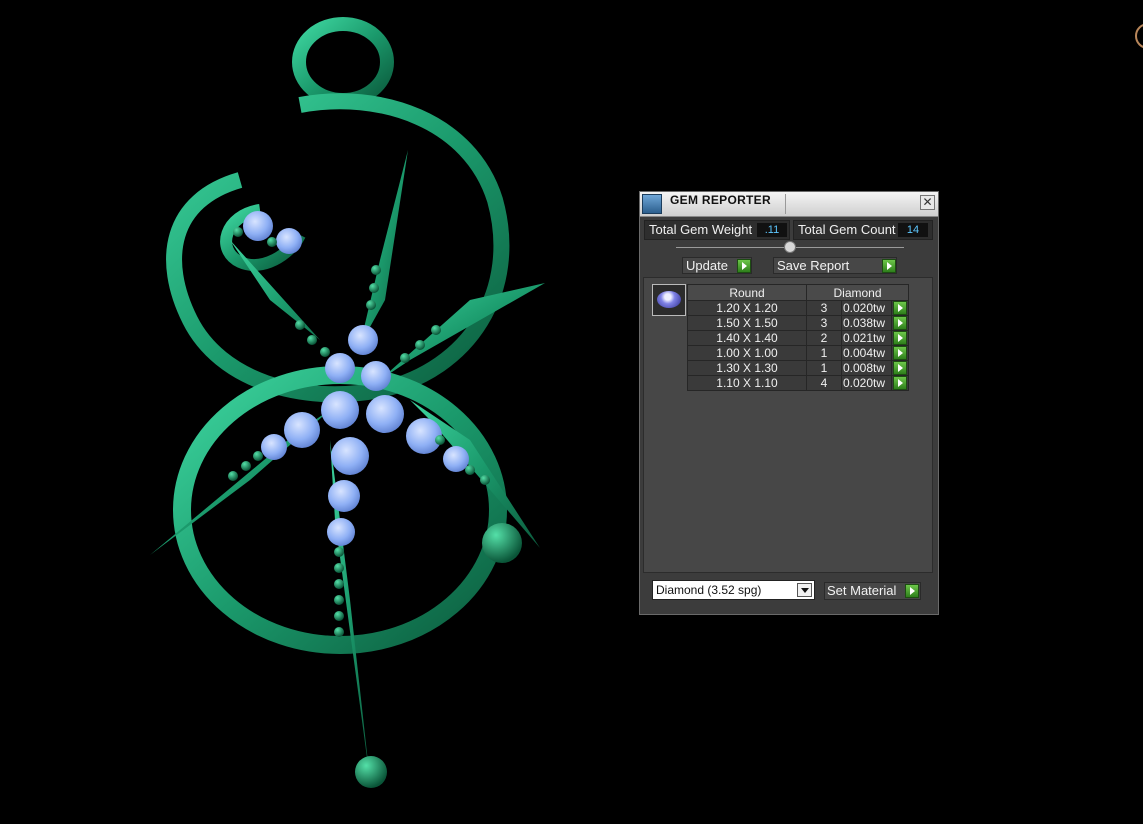 This screenshot has width=1143, height=824. Describe the element at coordinates (747, 368) in the screenshot. I see `gem-size: 1.30 X 1.30` at that location.